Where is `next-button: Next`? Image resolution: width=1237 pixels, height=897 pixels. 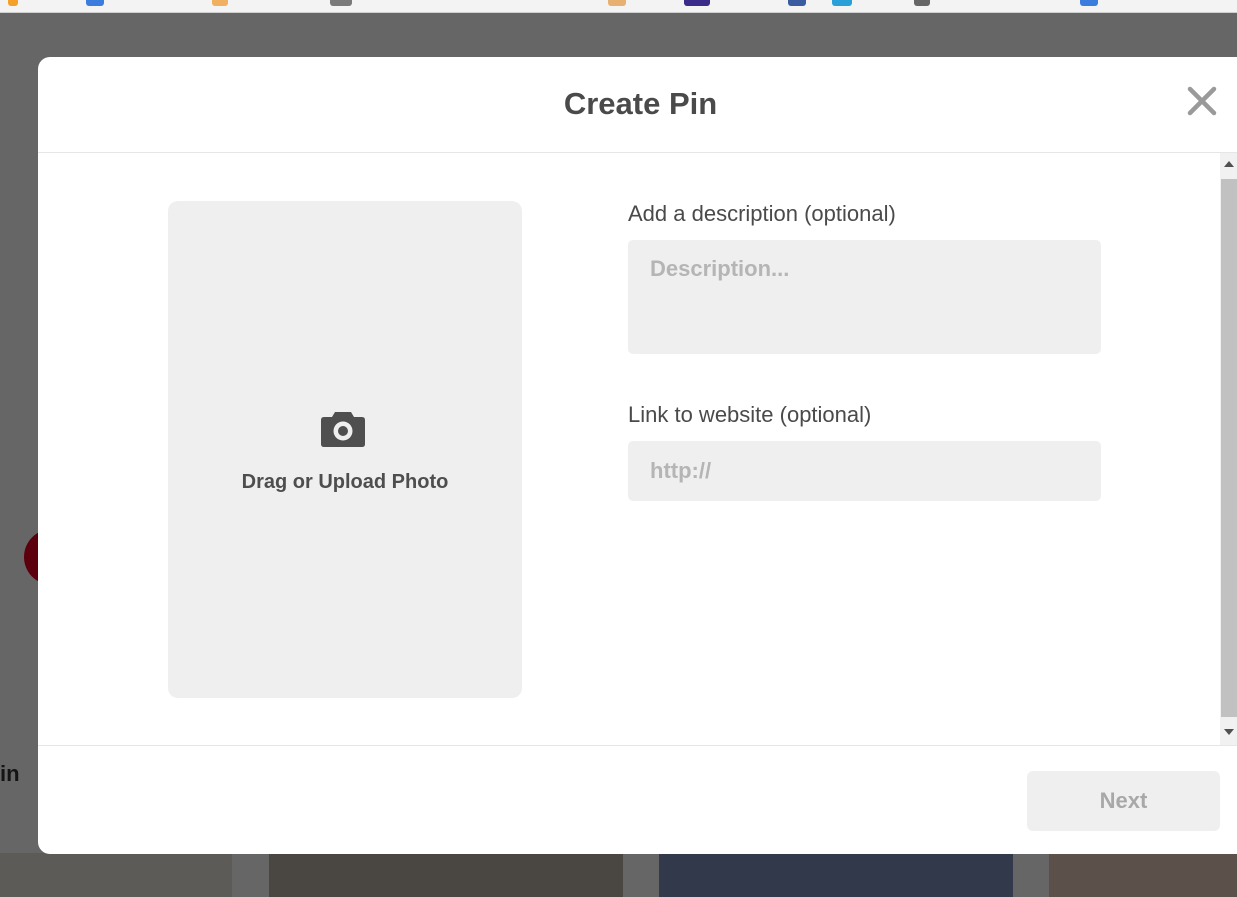 next-button: Next is located at coordinates (1123, 801).